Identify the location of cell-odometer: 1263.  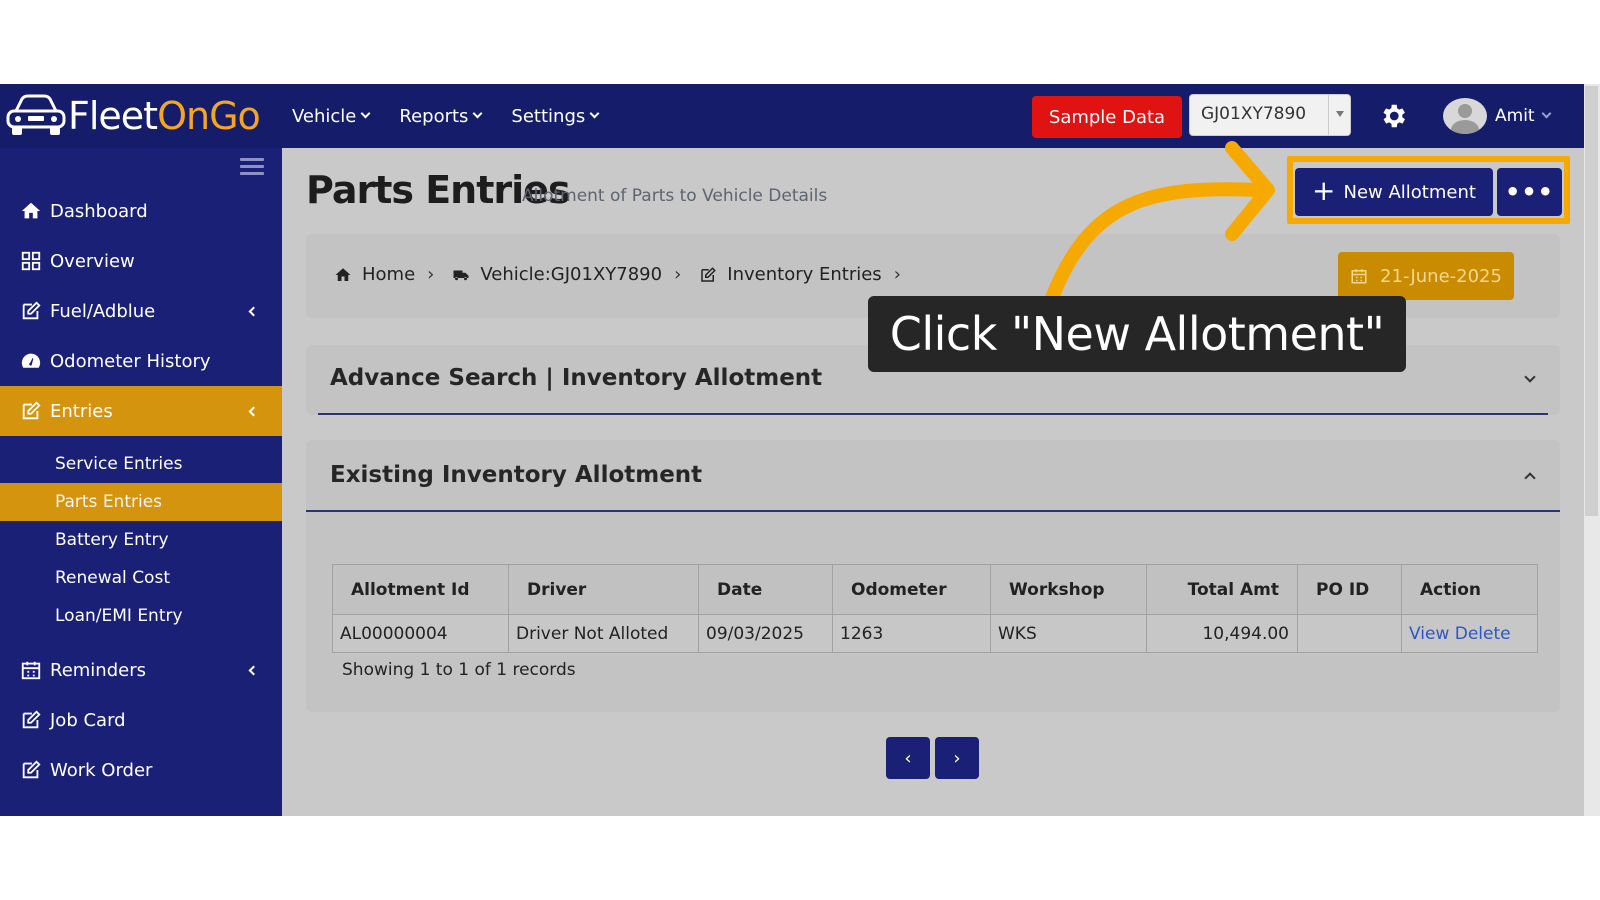
(911, 633).